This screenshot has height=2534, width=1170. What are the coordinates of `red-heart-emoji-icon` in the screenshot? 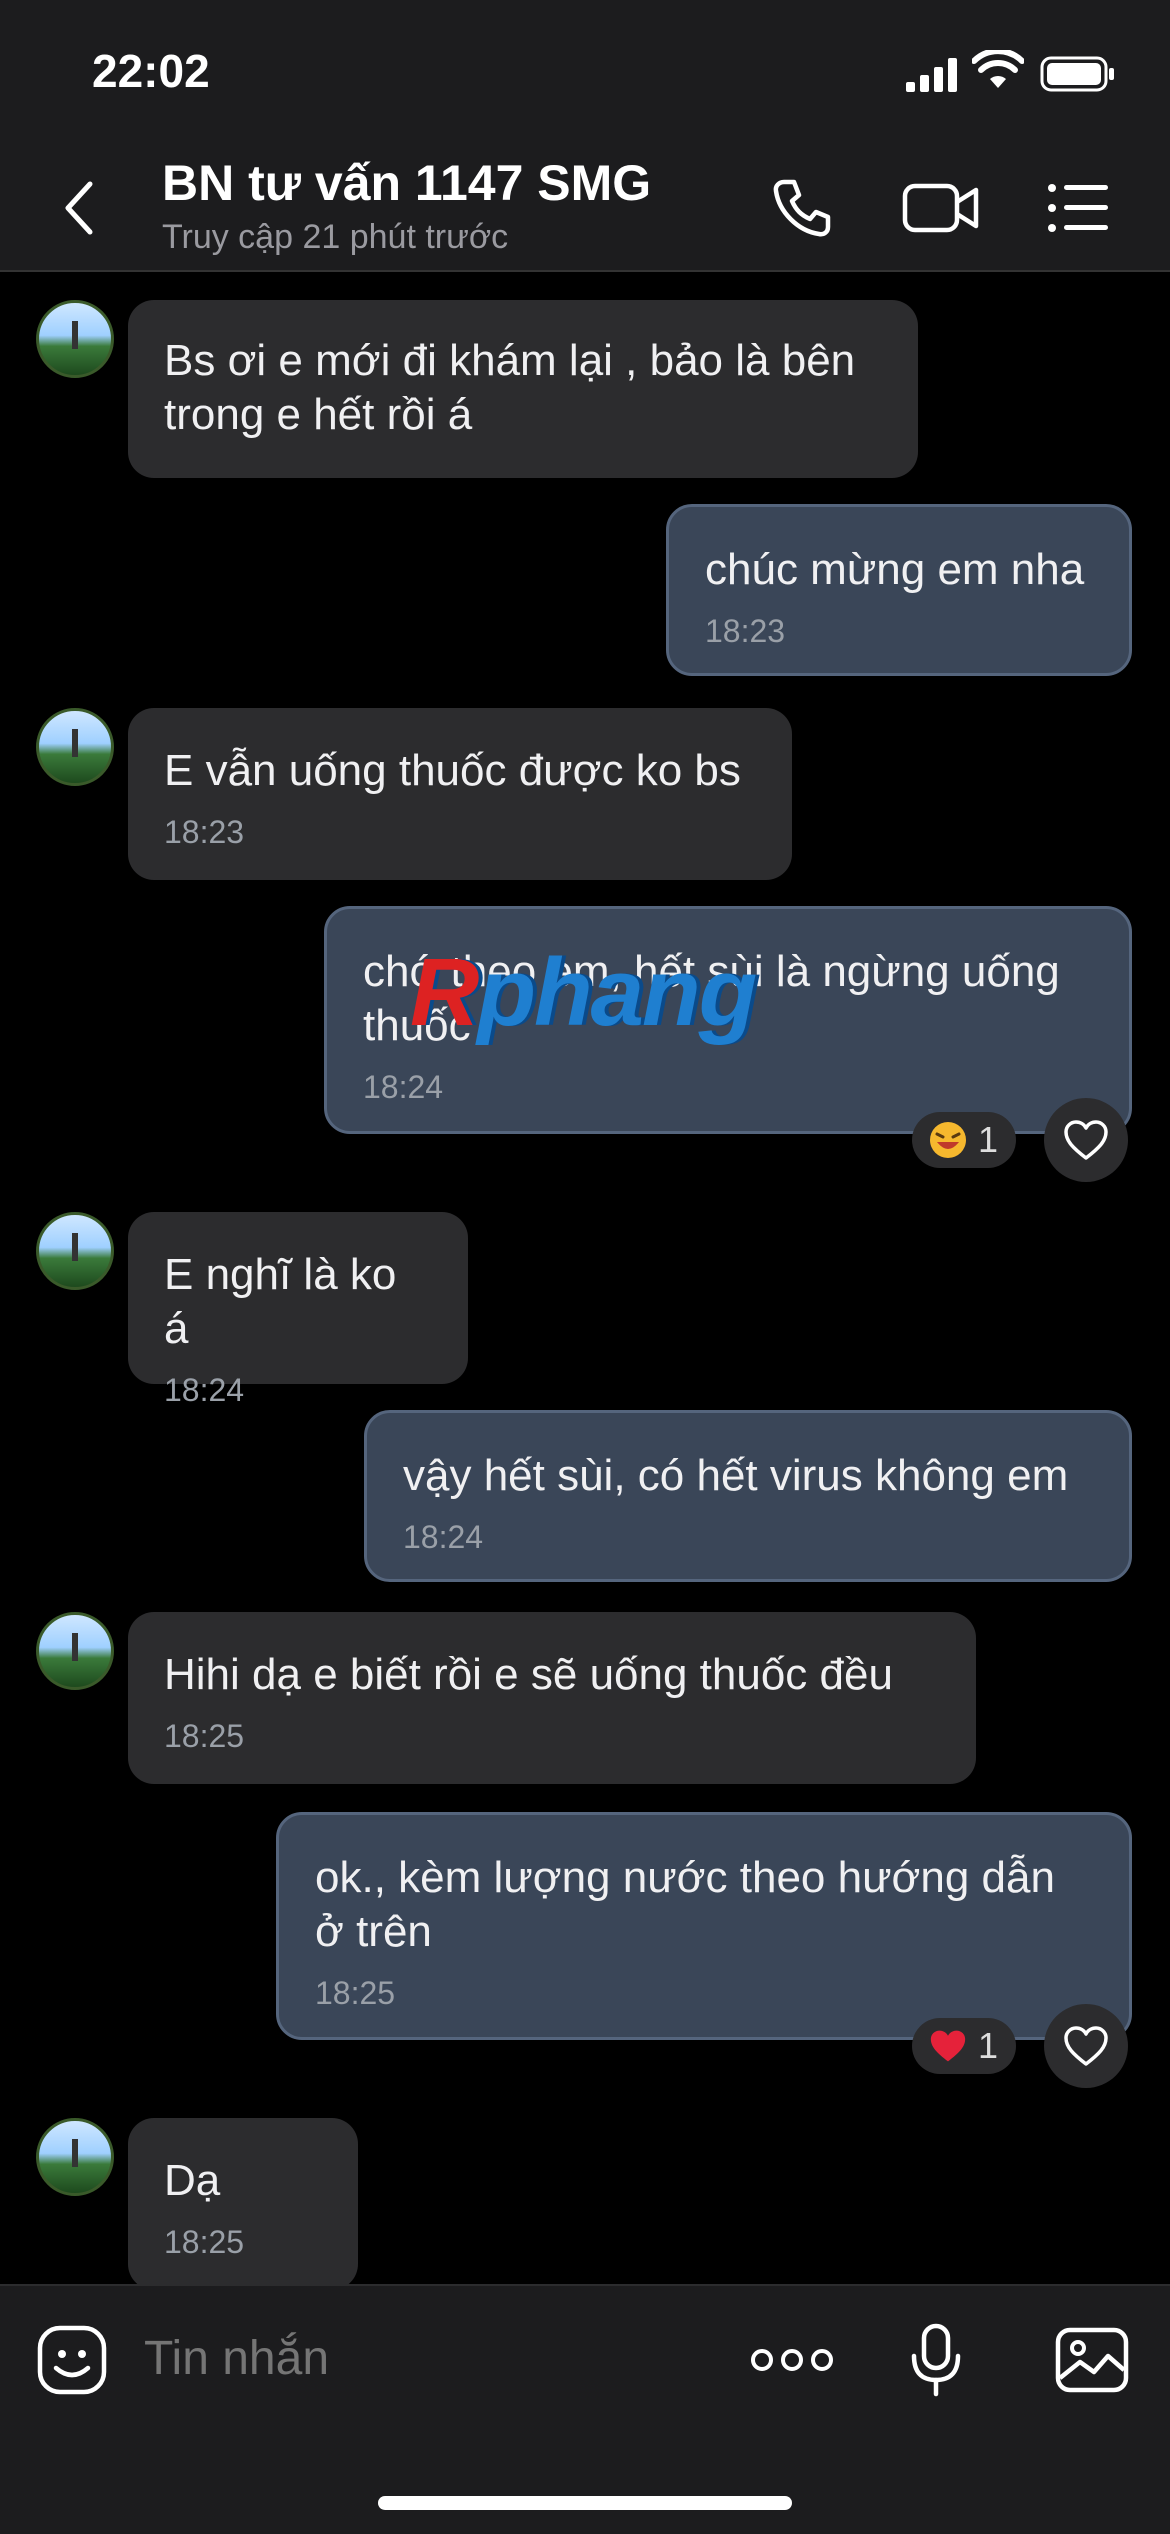 It's located at (948, 2046).